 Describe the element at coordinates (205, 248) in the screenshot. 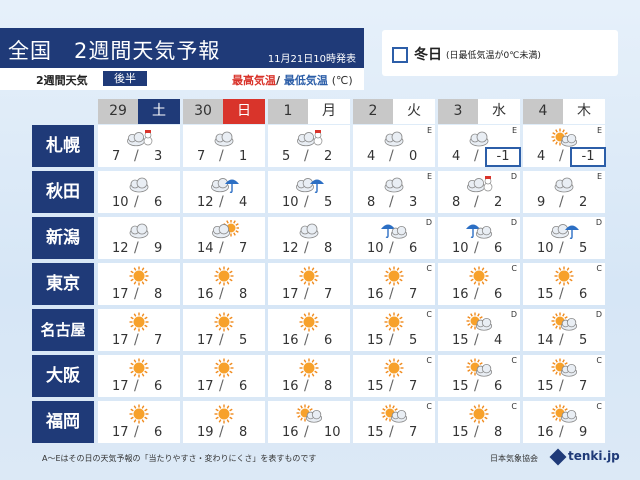

I see `max-temp: 14` at that location.